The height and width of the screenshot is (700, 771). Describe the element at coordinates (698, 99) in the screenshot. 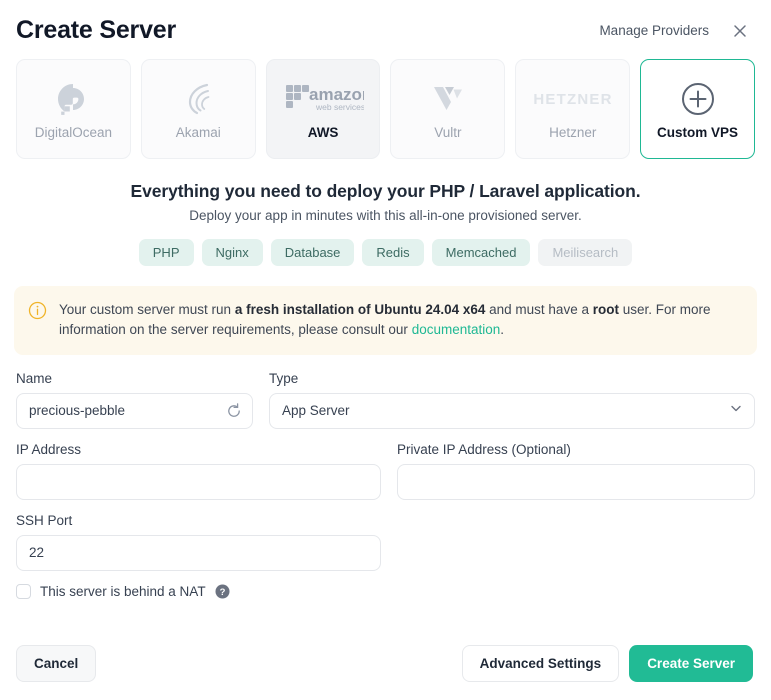

I see `plus-circle-icon` at that location.